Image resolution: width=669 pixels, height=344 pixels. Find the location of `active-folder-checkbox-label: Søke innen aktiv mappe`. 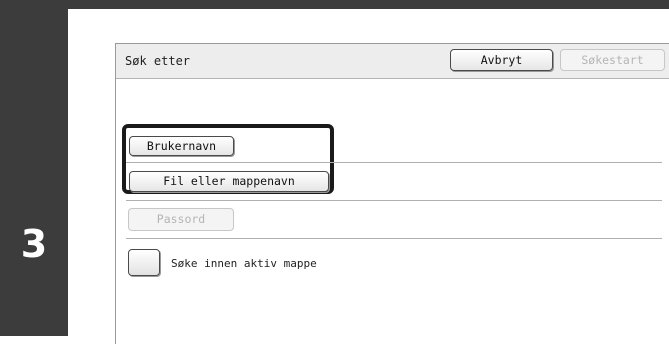

active-folder-checkbox-label: Søke innen aktiv mappe is located at coordinates (244, 263).